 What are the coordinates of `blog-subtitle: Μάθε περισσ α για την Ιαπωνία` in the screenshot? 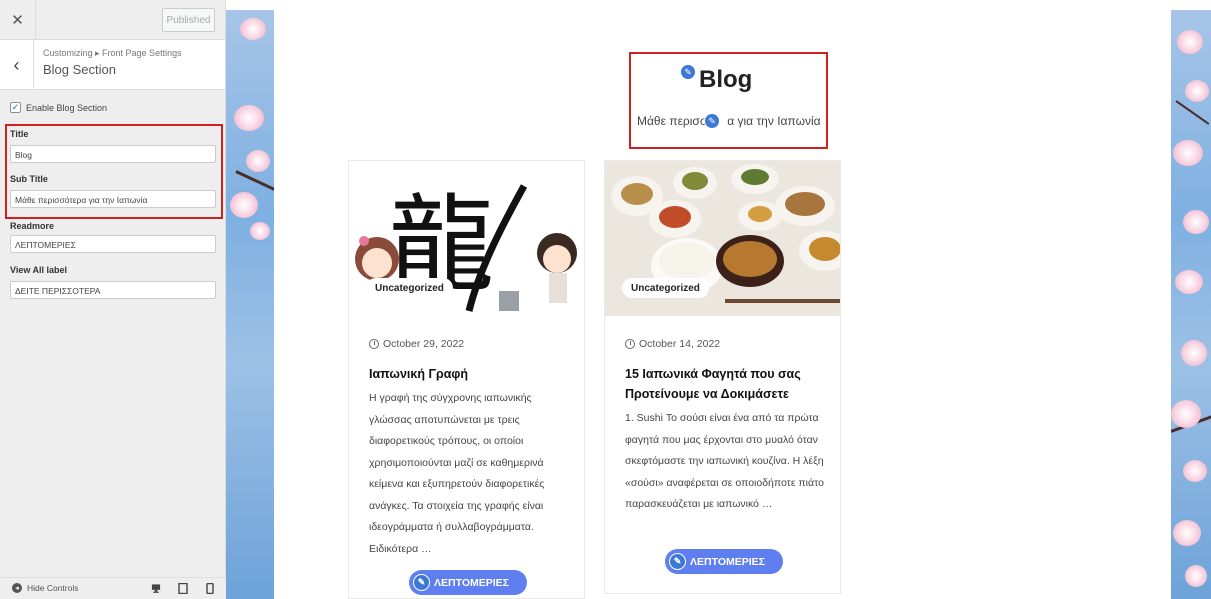 It's located at (729, 121).